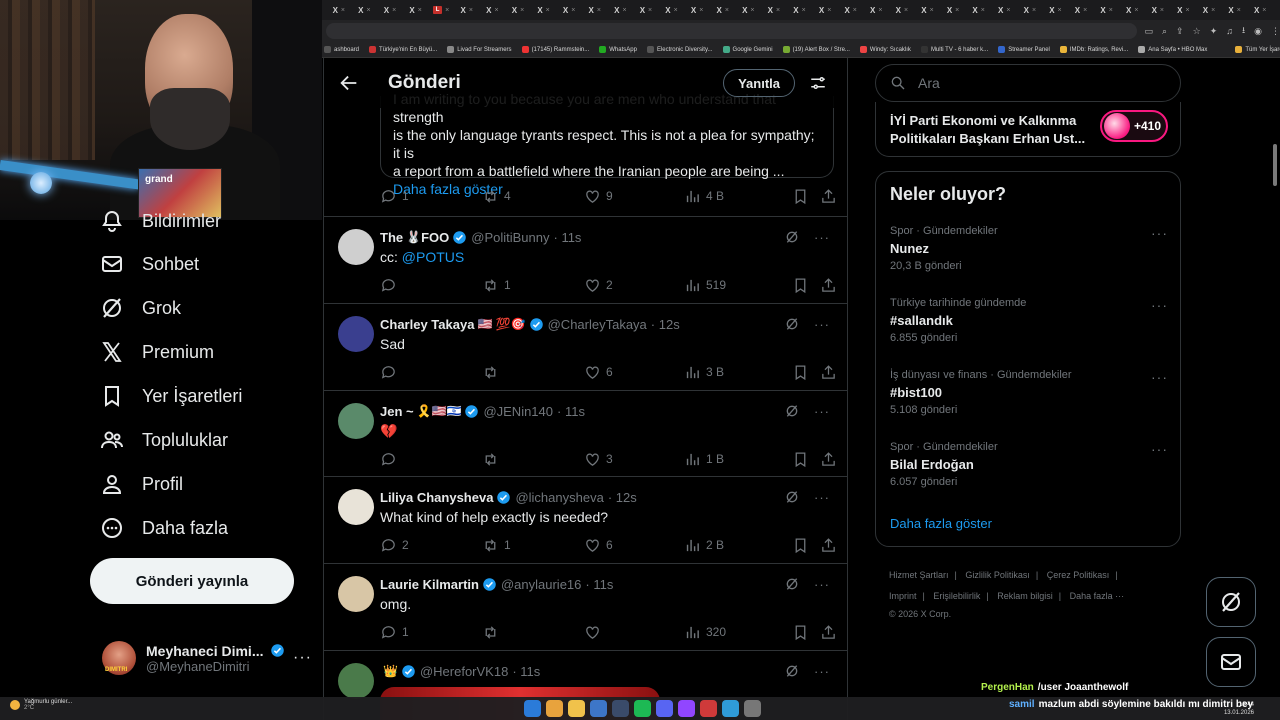  What do you see at coordinates (192, 581) in the screenshot?
I see `post-button: Gönderi yayınla` at bounding box center [192, 581].